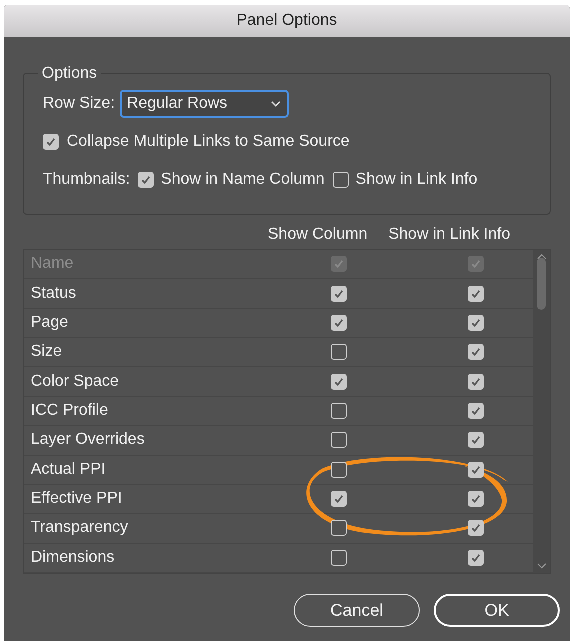  What do you see at coordinates (205, 104) in the screenshot?
I see `row-size-dropdown: Regular Rows` at bounding box center [205, 104].